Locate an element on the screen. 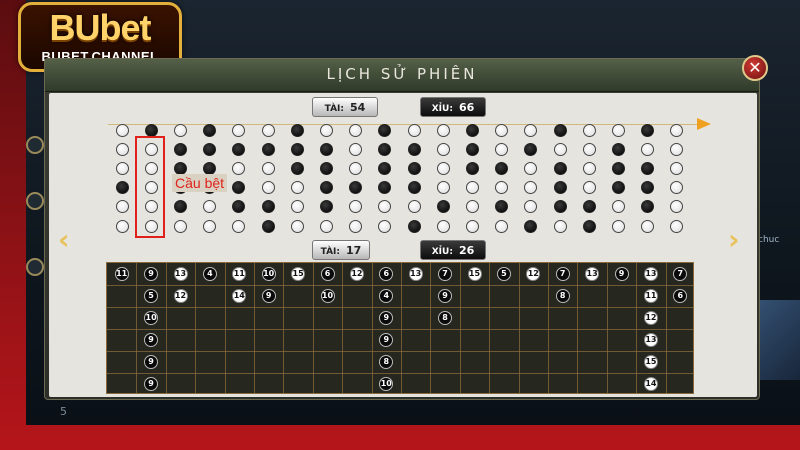  next-page-icon: › is located at coordinates (734, 240).